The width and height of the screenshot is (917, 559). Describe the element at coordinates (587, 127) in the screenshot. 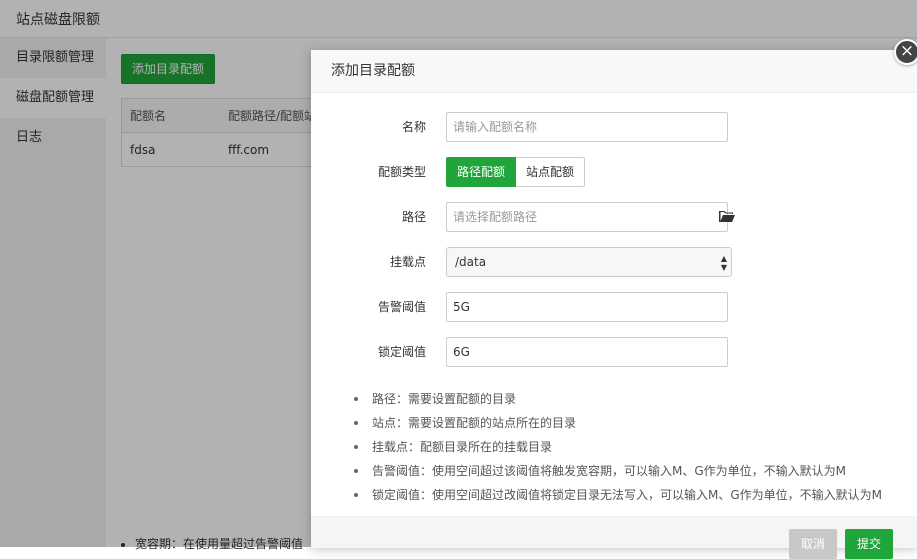

I see `name-input` at that location.